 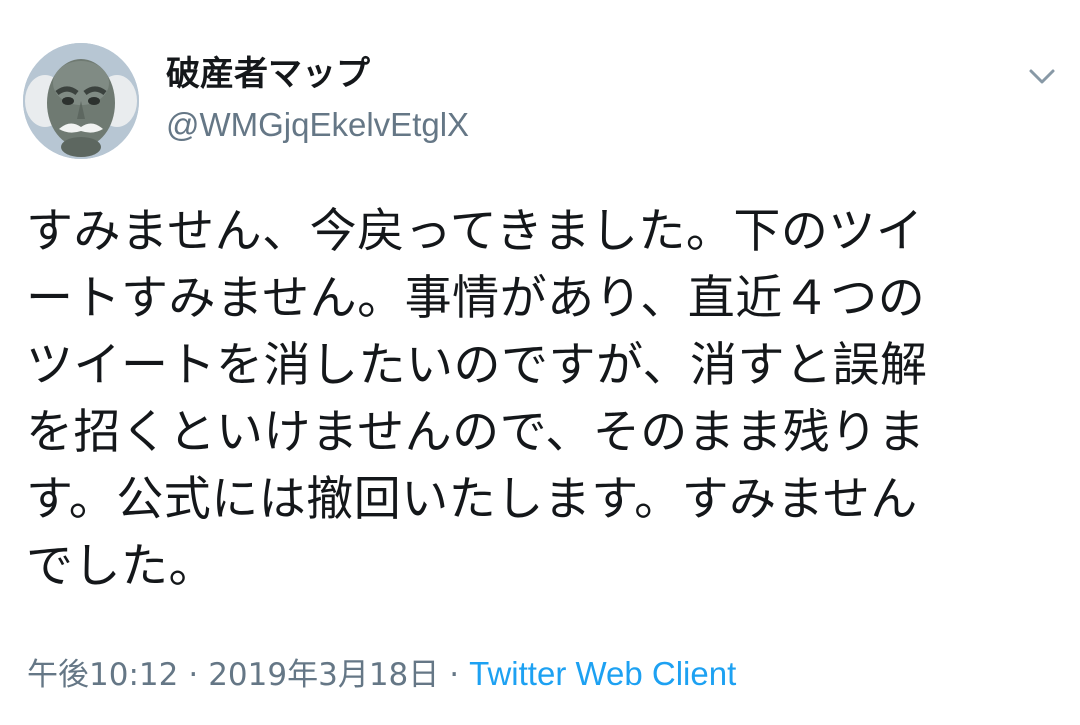 I want to click on tweet-time: 午後10:12, so click(x=102, y=675).